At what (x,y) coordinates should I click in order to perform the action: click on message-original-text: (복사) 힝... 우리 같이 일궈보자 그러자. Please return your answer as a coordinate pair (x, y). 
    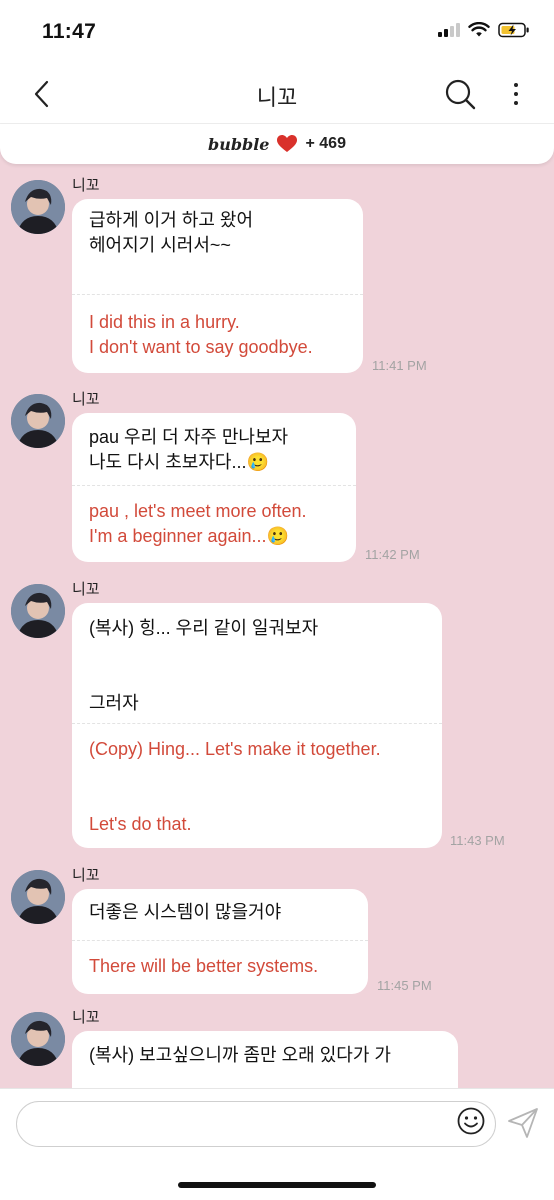
    Looking at the image, I should click on (204, 665).